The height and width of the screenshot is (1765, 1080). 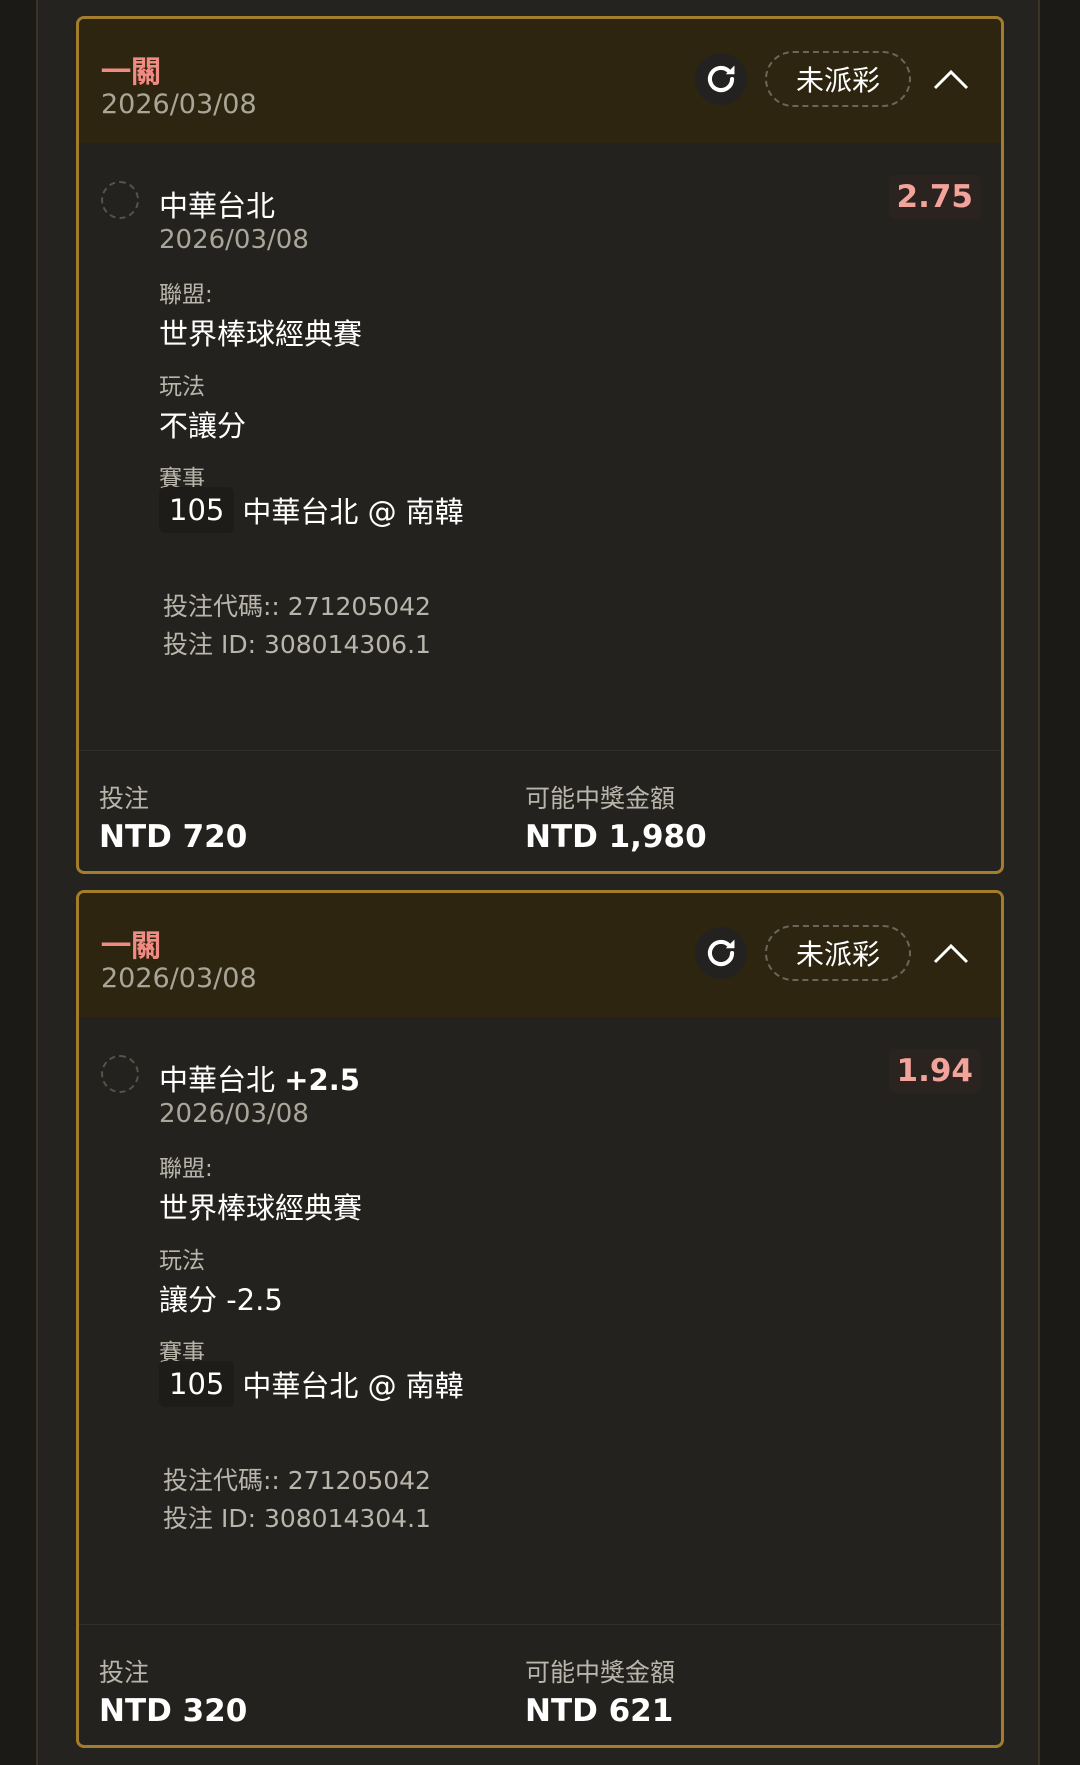 What do you see at coordinates (221, 1300) in the screenshot?
I see `market-value: 讓分 -2.5` at bounding box center [221, 1300].